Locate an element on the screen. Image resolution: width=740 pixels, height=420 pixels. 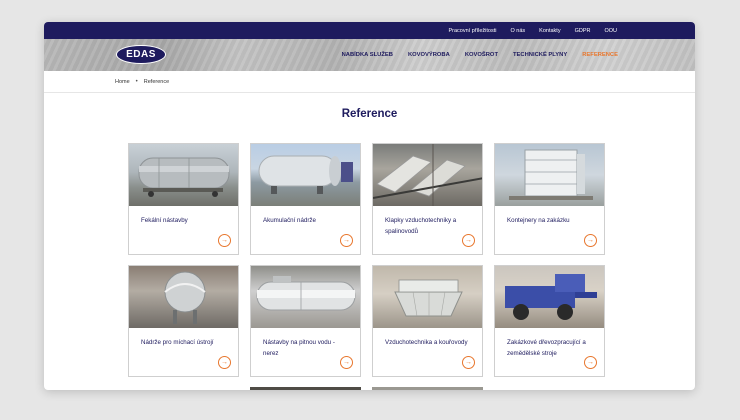
reference-card: Vzduchotechnika a kouřovody → is located at coordinates (427, 321).